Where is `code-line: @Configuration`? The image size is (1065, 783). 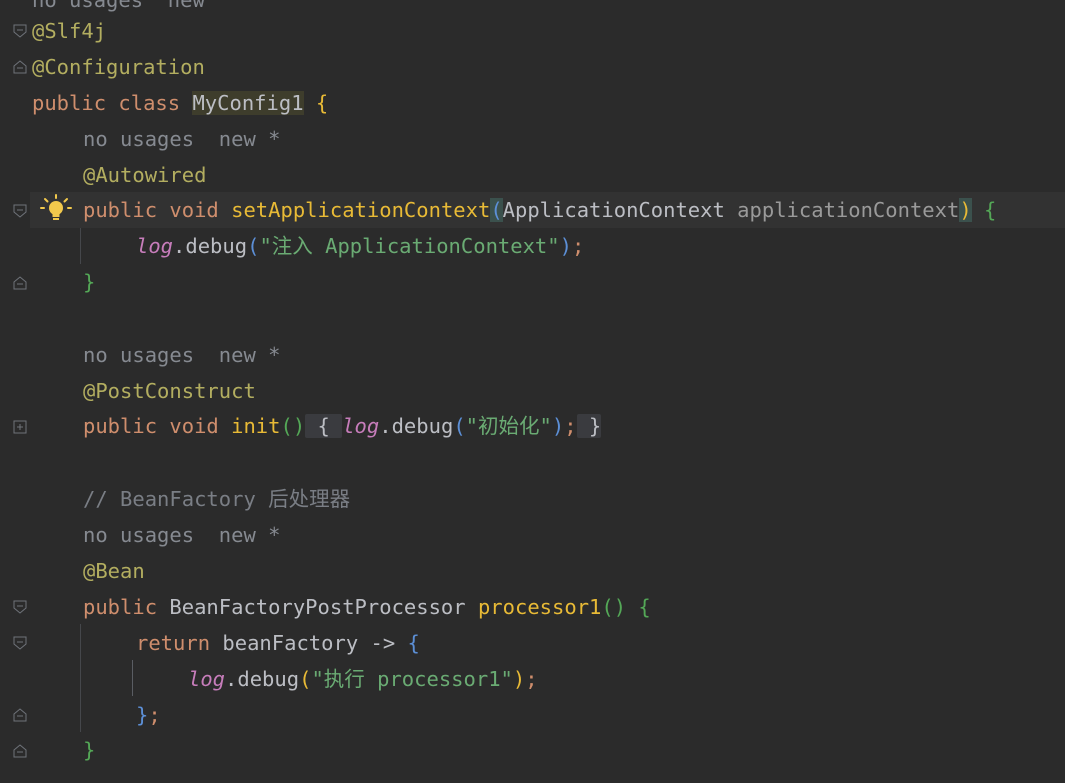
code-line: @Configuration is located at coordinates (118, 67).